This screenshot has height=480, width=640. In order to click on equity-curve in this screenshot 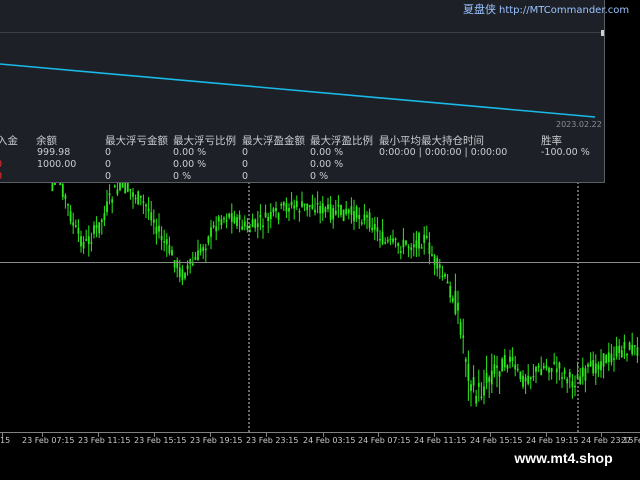, I will do `click(298, 90)`.